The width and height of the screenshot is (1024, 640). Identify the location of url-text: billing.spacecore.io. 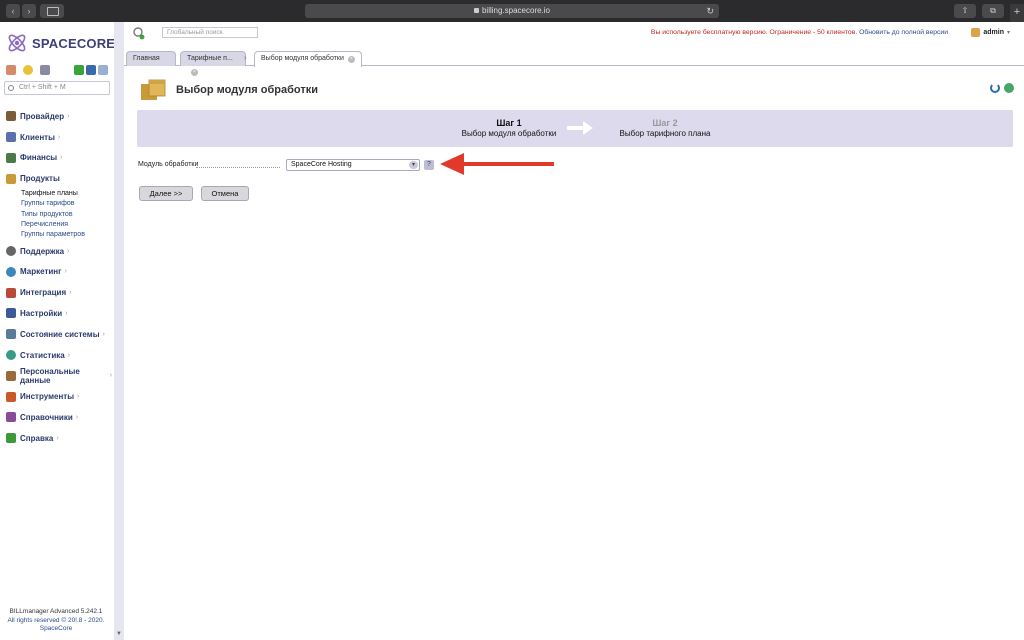
(516, 10).